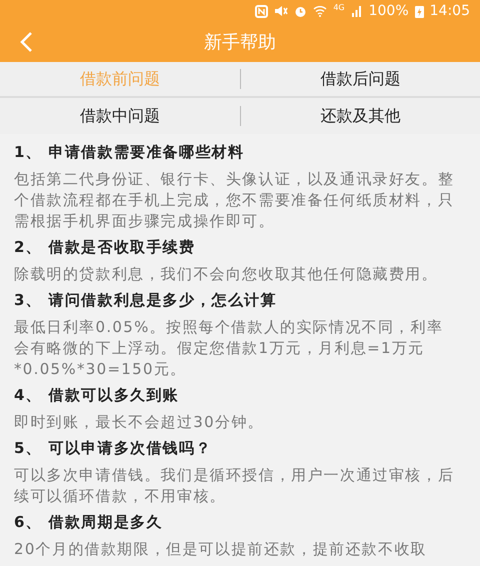 The image size is (480, 566). Describe the element at coordinates (450, 11) in the screenshot. I see `clock: 14:05` at that location.